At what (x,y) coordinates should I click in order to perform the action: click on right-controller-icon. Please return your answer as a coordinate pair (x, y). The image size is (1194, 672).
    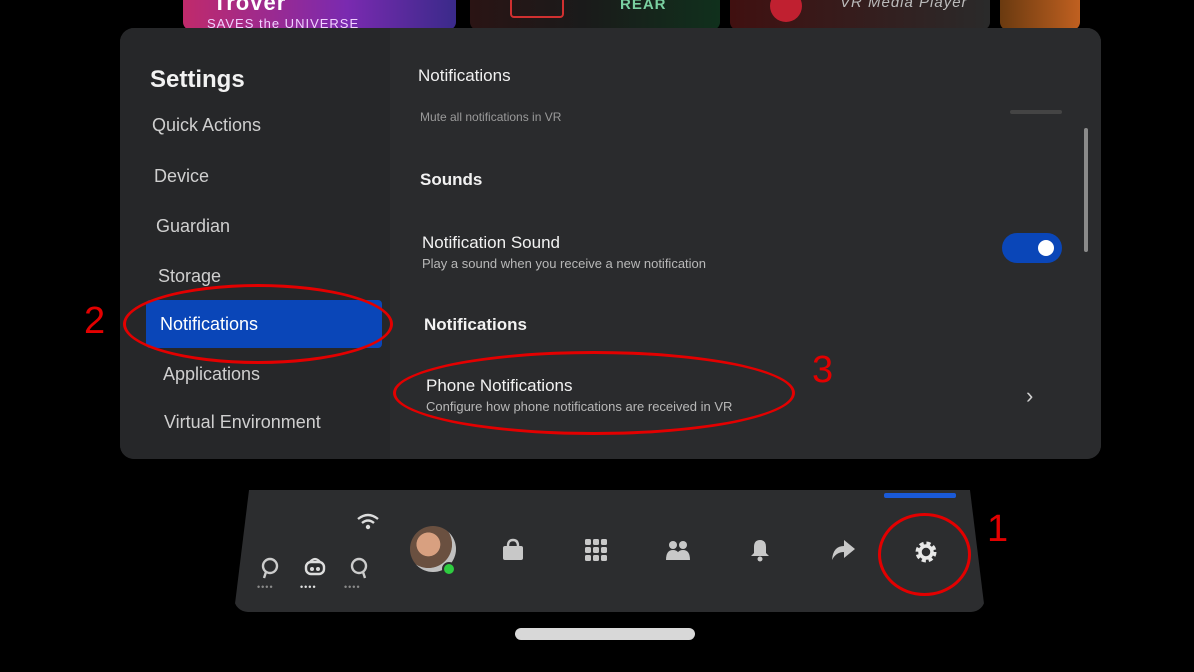
    Looking at the image, I should click on (359, 570).